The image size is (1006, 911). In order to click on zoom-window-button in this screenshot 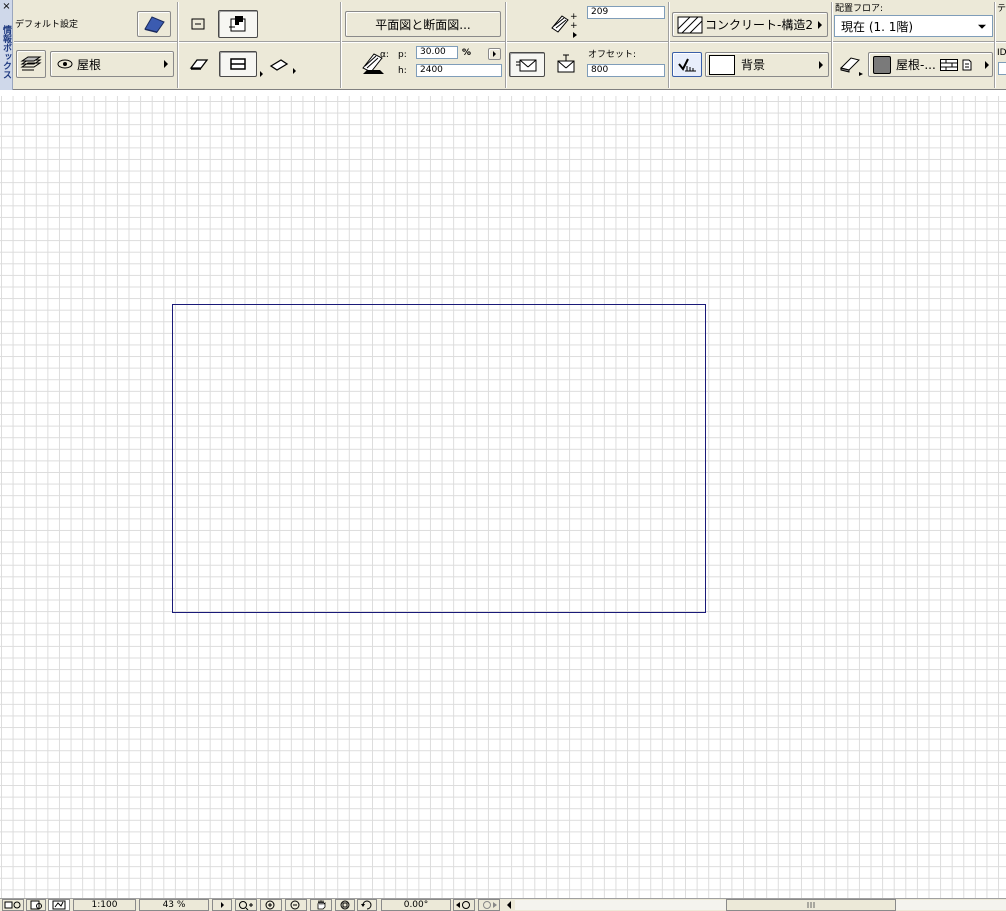, I will do `click(246, 905)`.